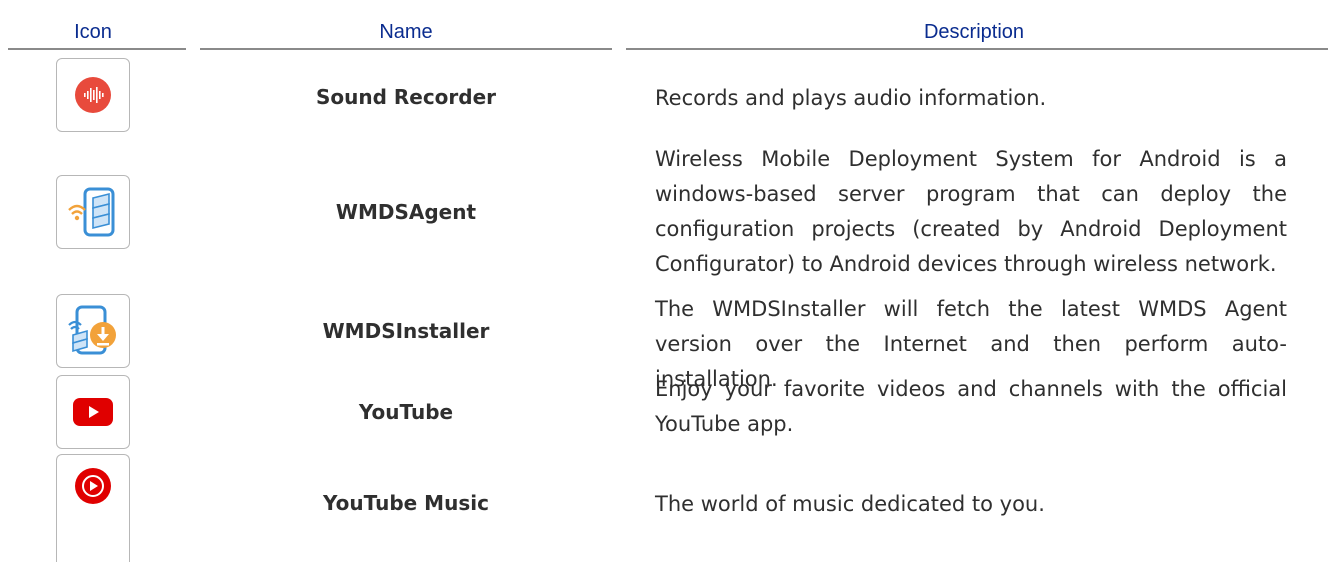 Image resolution: width=1328 pixels, height=562 pixels. Describe the element at coordinates (406, 32) in the screenshot. I see `header-name: Name` at that location.